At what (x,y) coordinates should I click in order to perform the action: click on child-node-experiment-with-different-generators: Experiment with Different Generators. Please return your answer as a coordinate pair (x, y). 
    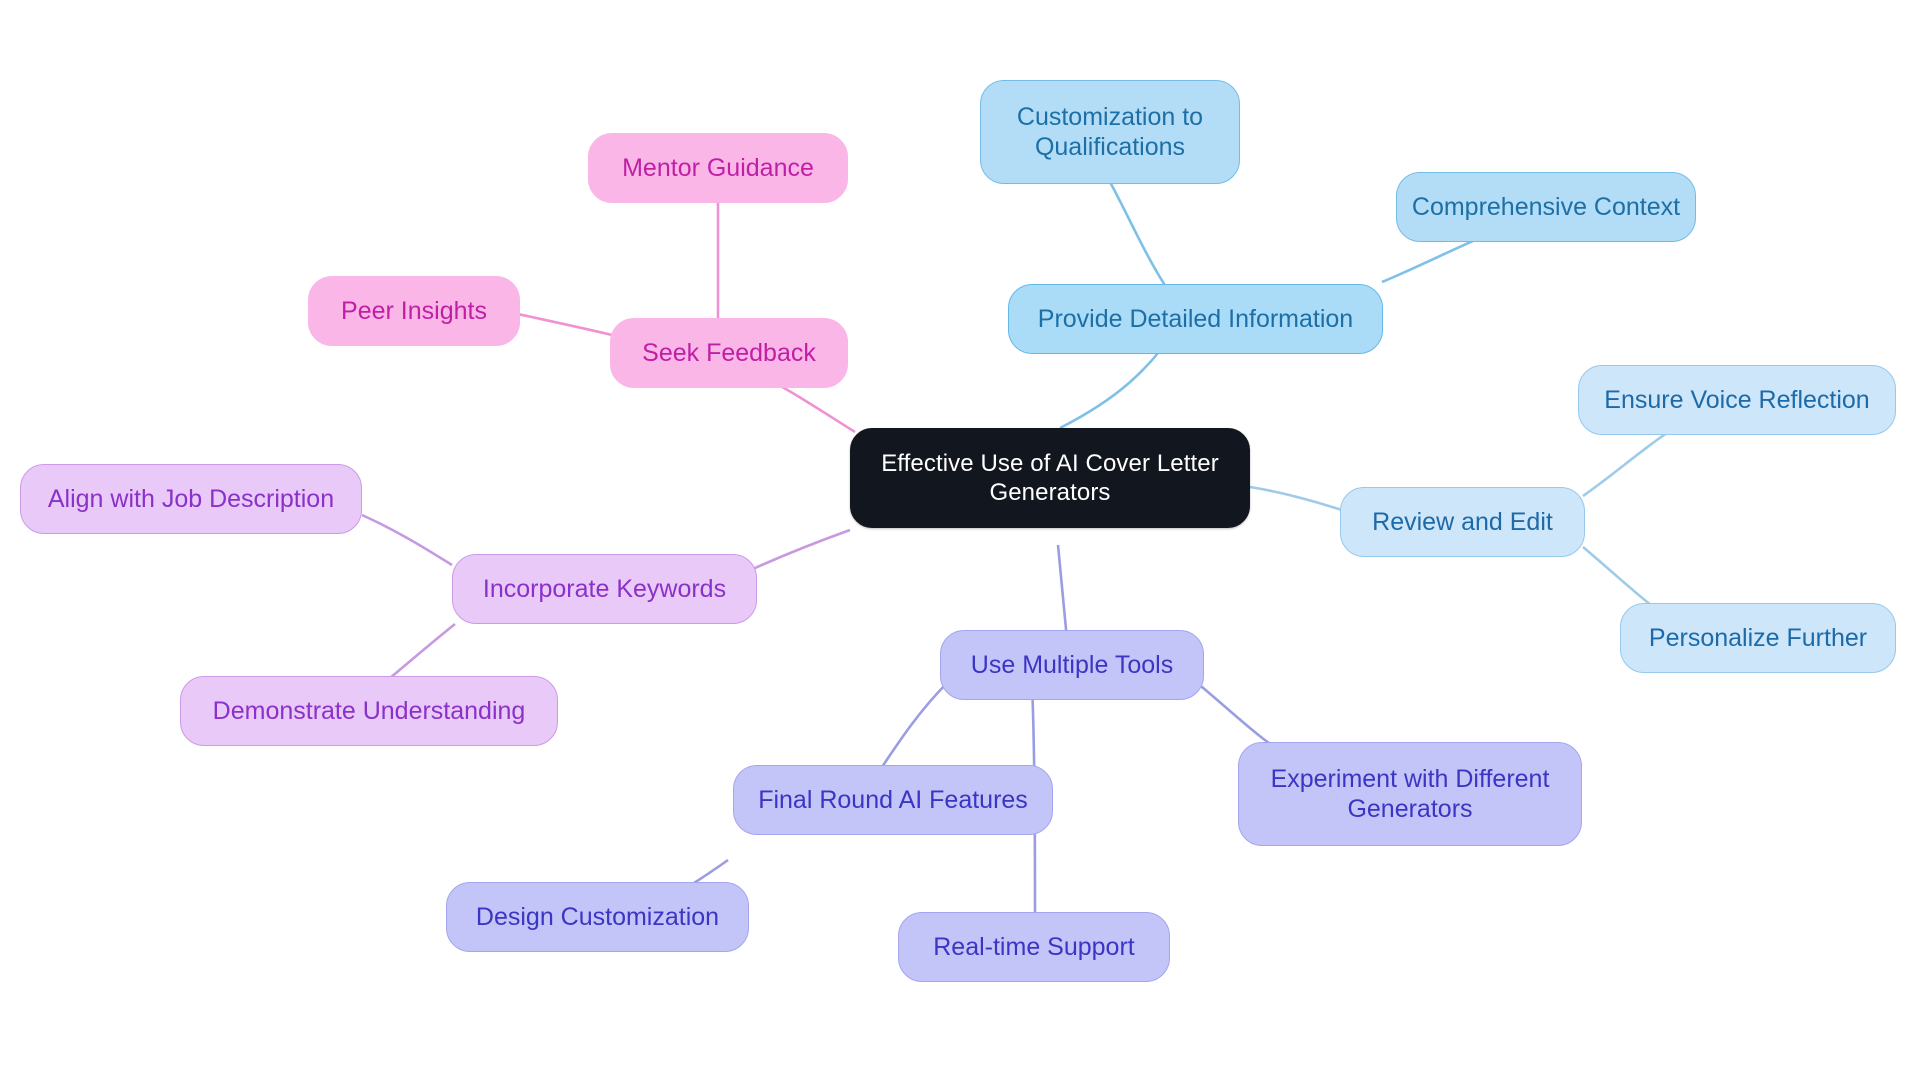
    Looking at the image, I should click on (1410, 794).